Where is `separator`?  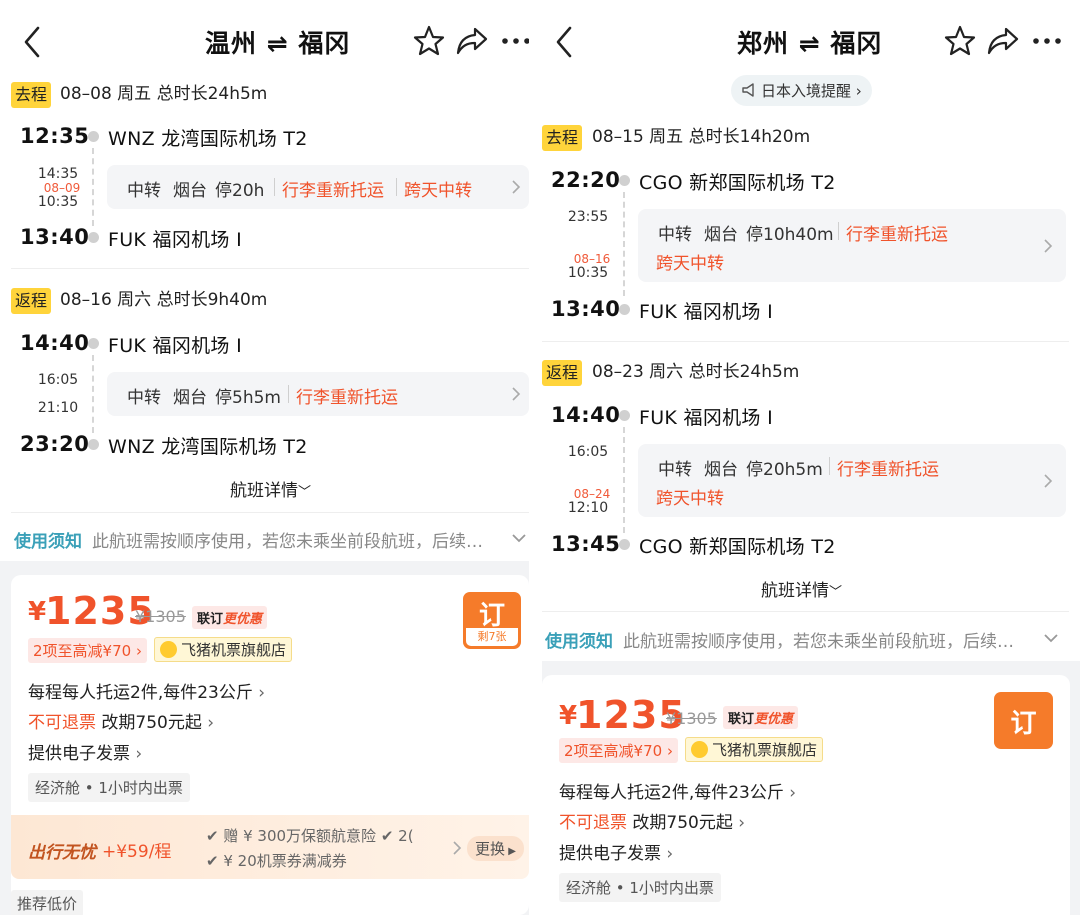 separator is located at coordinates (288, 394).